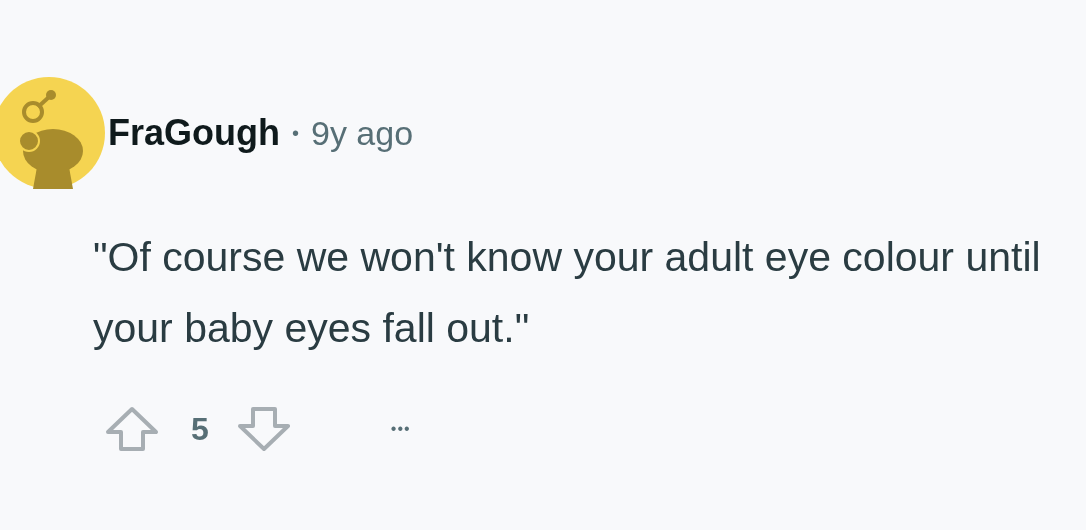 Image resolution: width=1086 pixels, height=530 pixels. Describe the element at coordinates (200, 429) in the screenshot. I see `vote-count: 5` at that location.